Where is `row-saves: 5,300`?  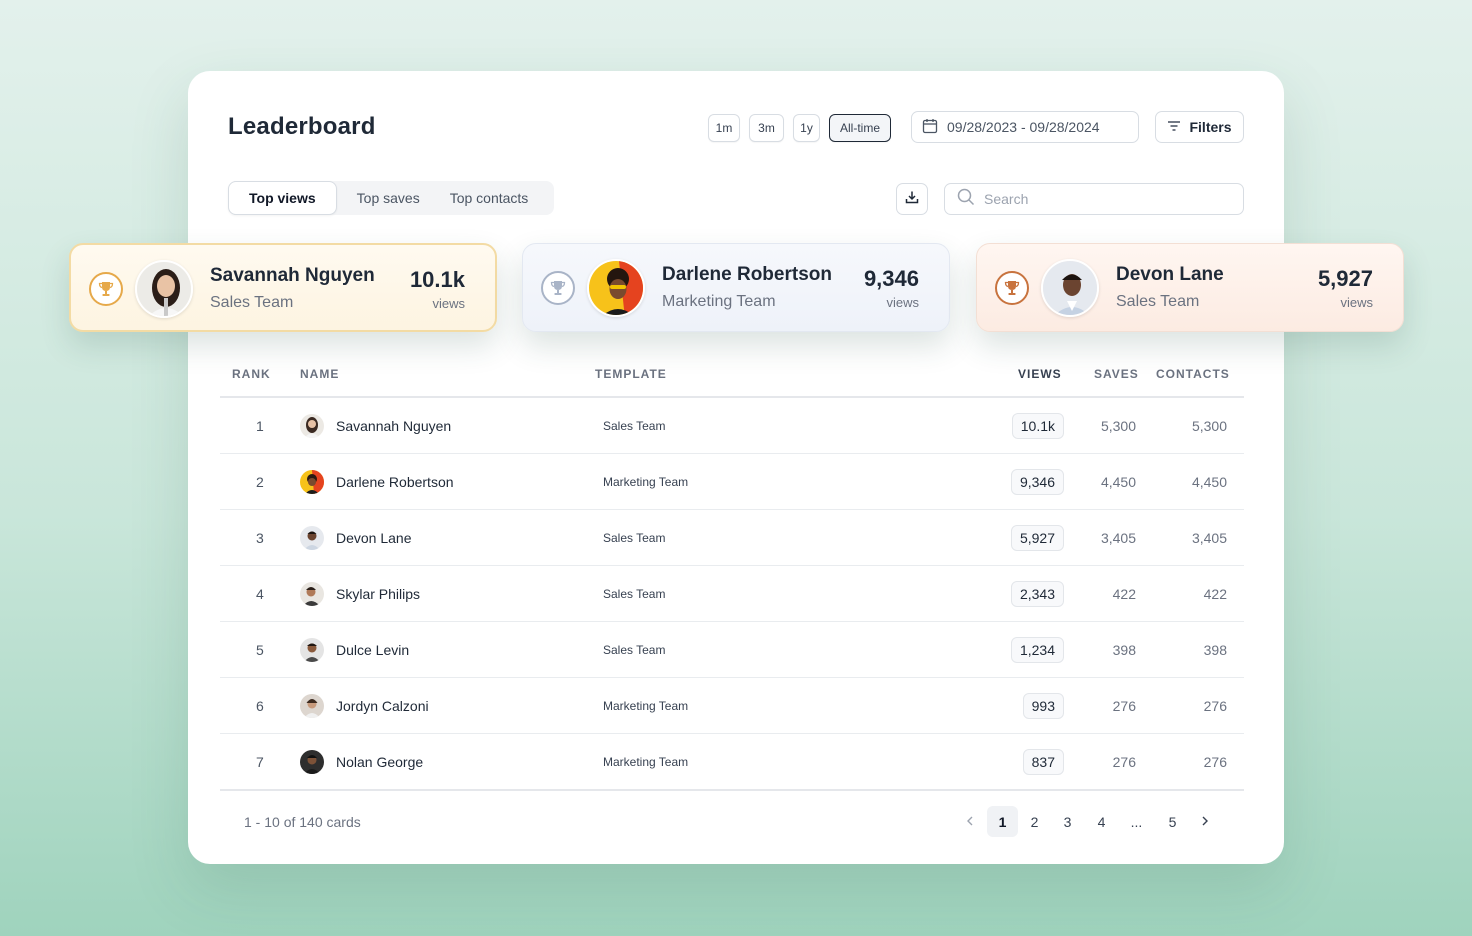
row-saves: 5,300 is located at coordinates (1118, 426).